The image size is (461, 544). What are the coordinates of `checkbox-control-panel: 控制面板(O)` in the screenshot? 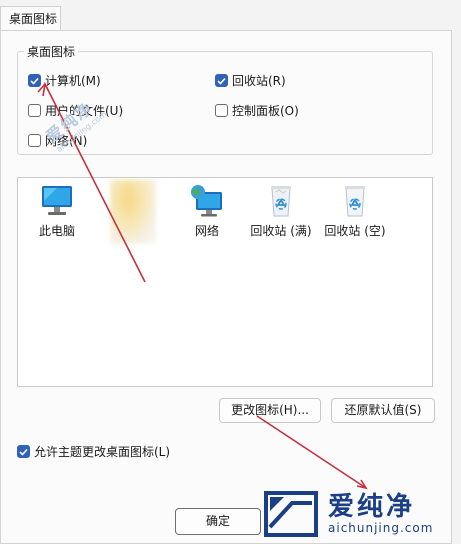 It's located at (257, 110).